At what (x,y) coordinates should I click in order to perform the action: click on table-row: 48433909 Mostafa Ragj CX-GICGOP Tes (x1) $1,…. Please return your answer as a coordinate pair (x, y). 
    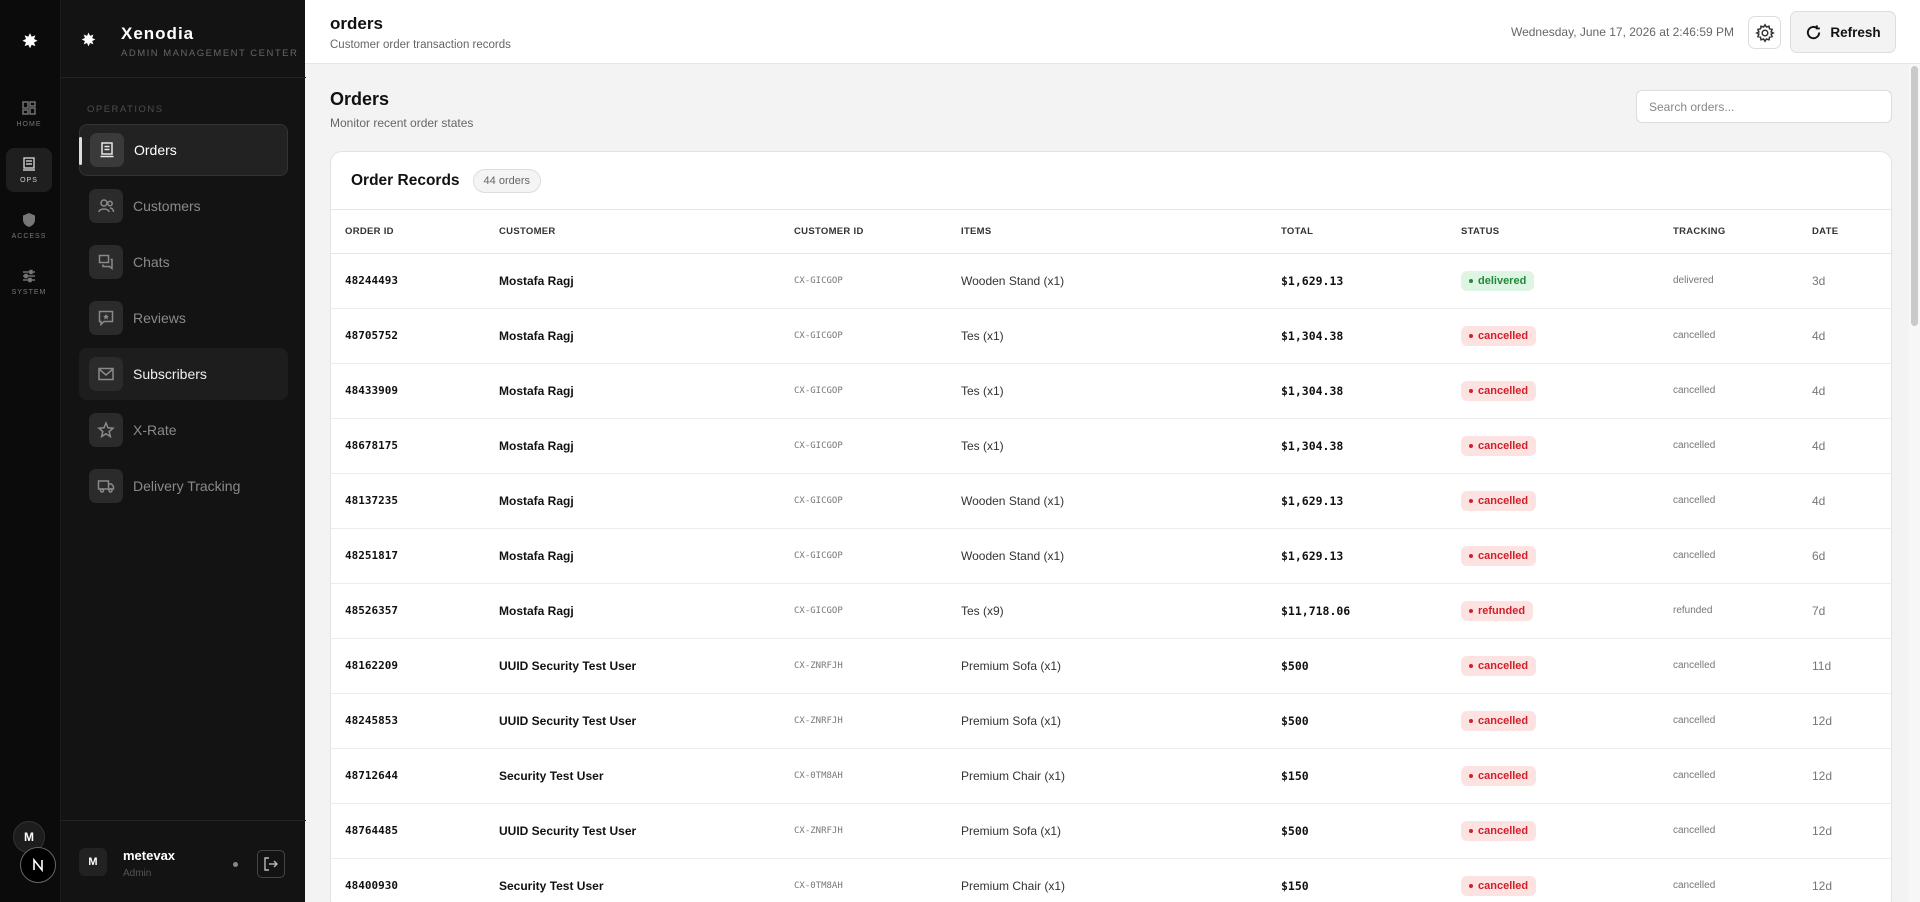
    Looking at the image, I should click on (1111, 391).